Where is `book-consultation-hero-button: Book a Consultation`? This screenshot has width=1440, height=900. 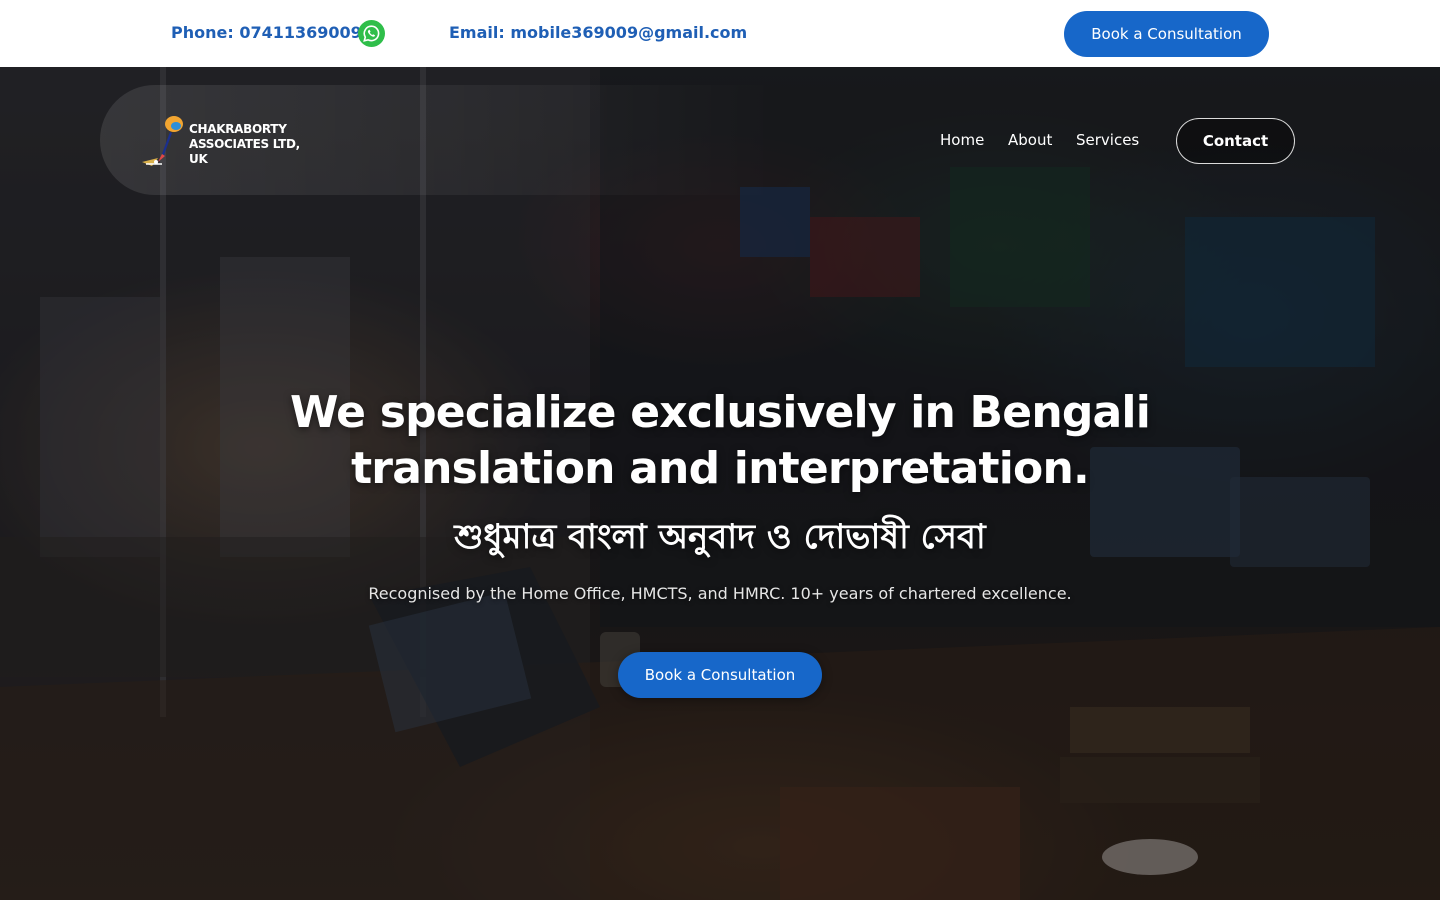 book-consultation-hero-button: Book a Consultation is located at coordinates (720, 675).